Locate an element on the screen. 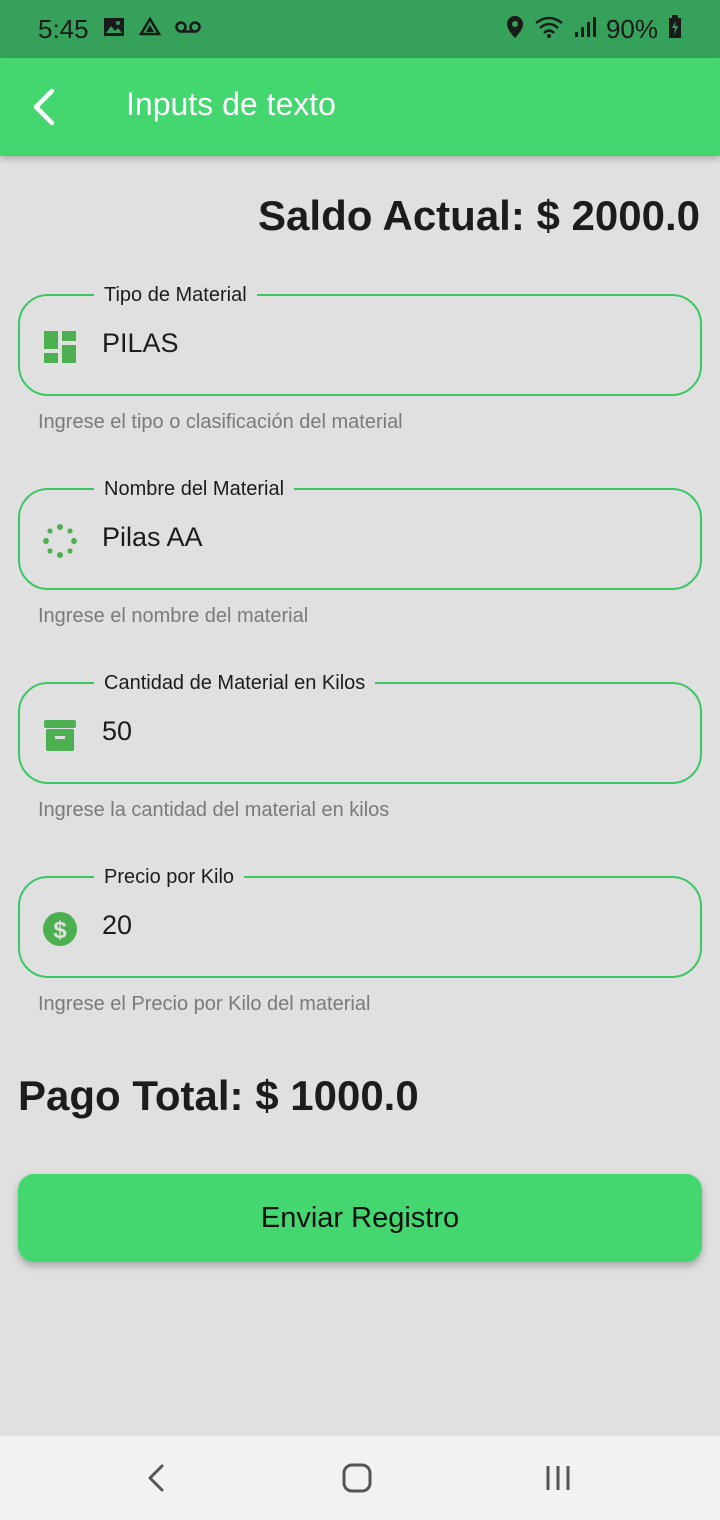 This screenshot has width=720, height=1520. price-per-kilo-field: Precio por Kilo $ is located at coordinates (360, 921).